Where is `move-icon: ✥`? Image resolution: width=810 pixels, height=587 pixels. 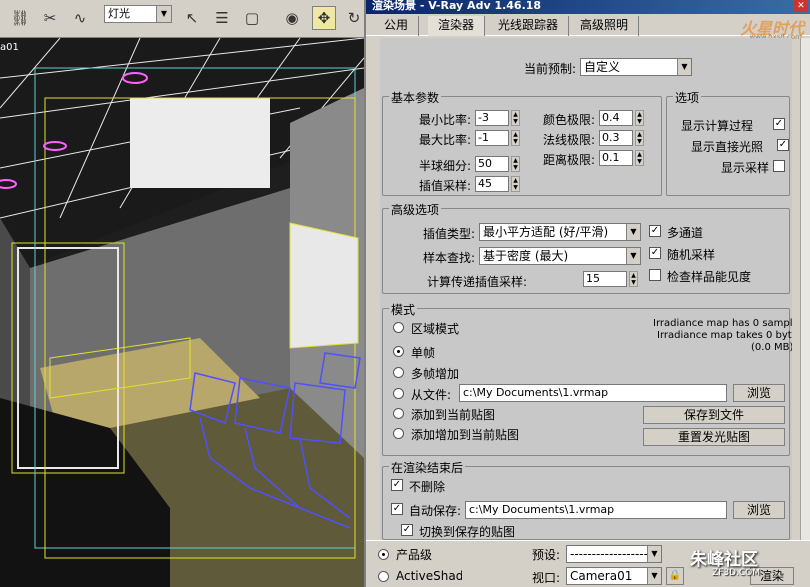
move-icon: ✥ is located at coordinates (324, 18).